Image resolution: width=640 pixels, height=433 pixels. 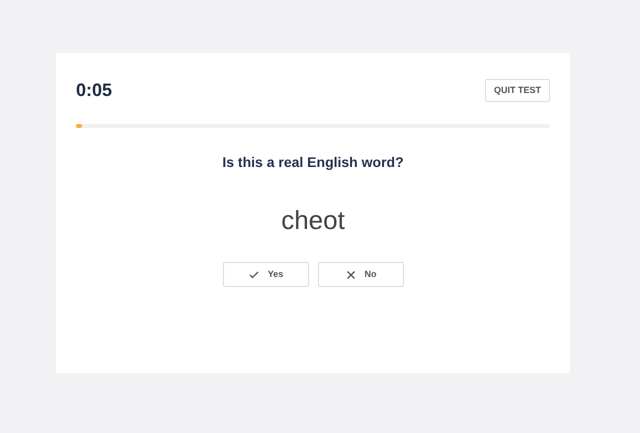 What do you see at coordinates (254, 274) in the screenshot?
I see `check-icon` at bounding box center [254, 274].